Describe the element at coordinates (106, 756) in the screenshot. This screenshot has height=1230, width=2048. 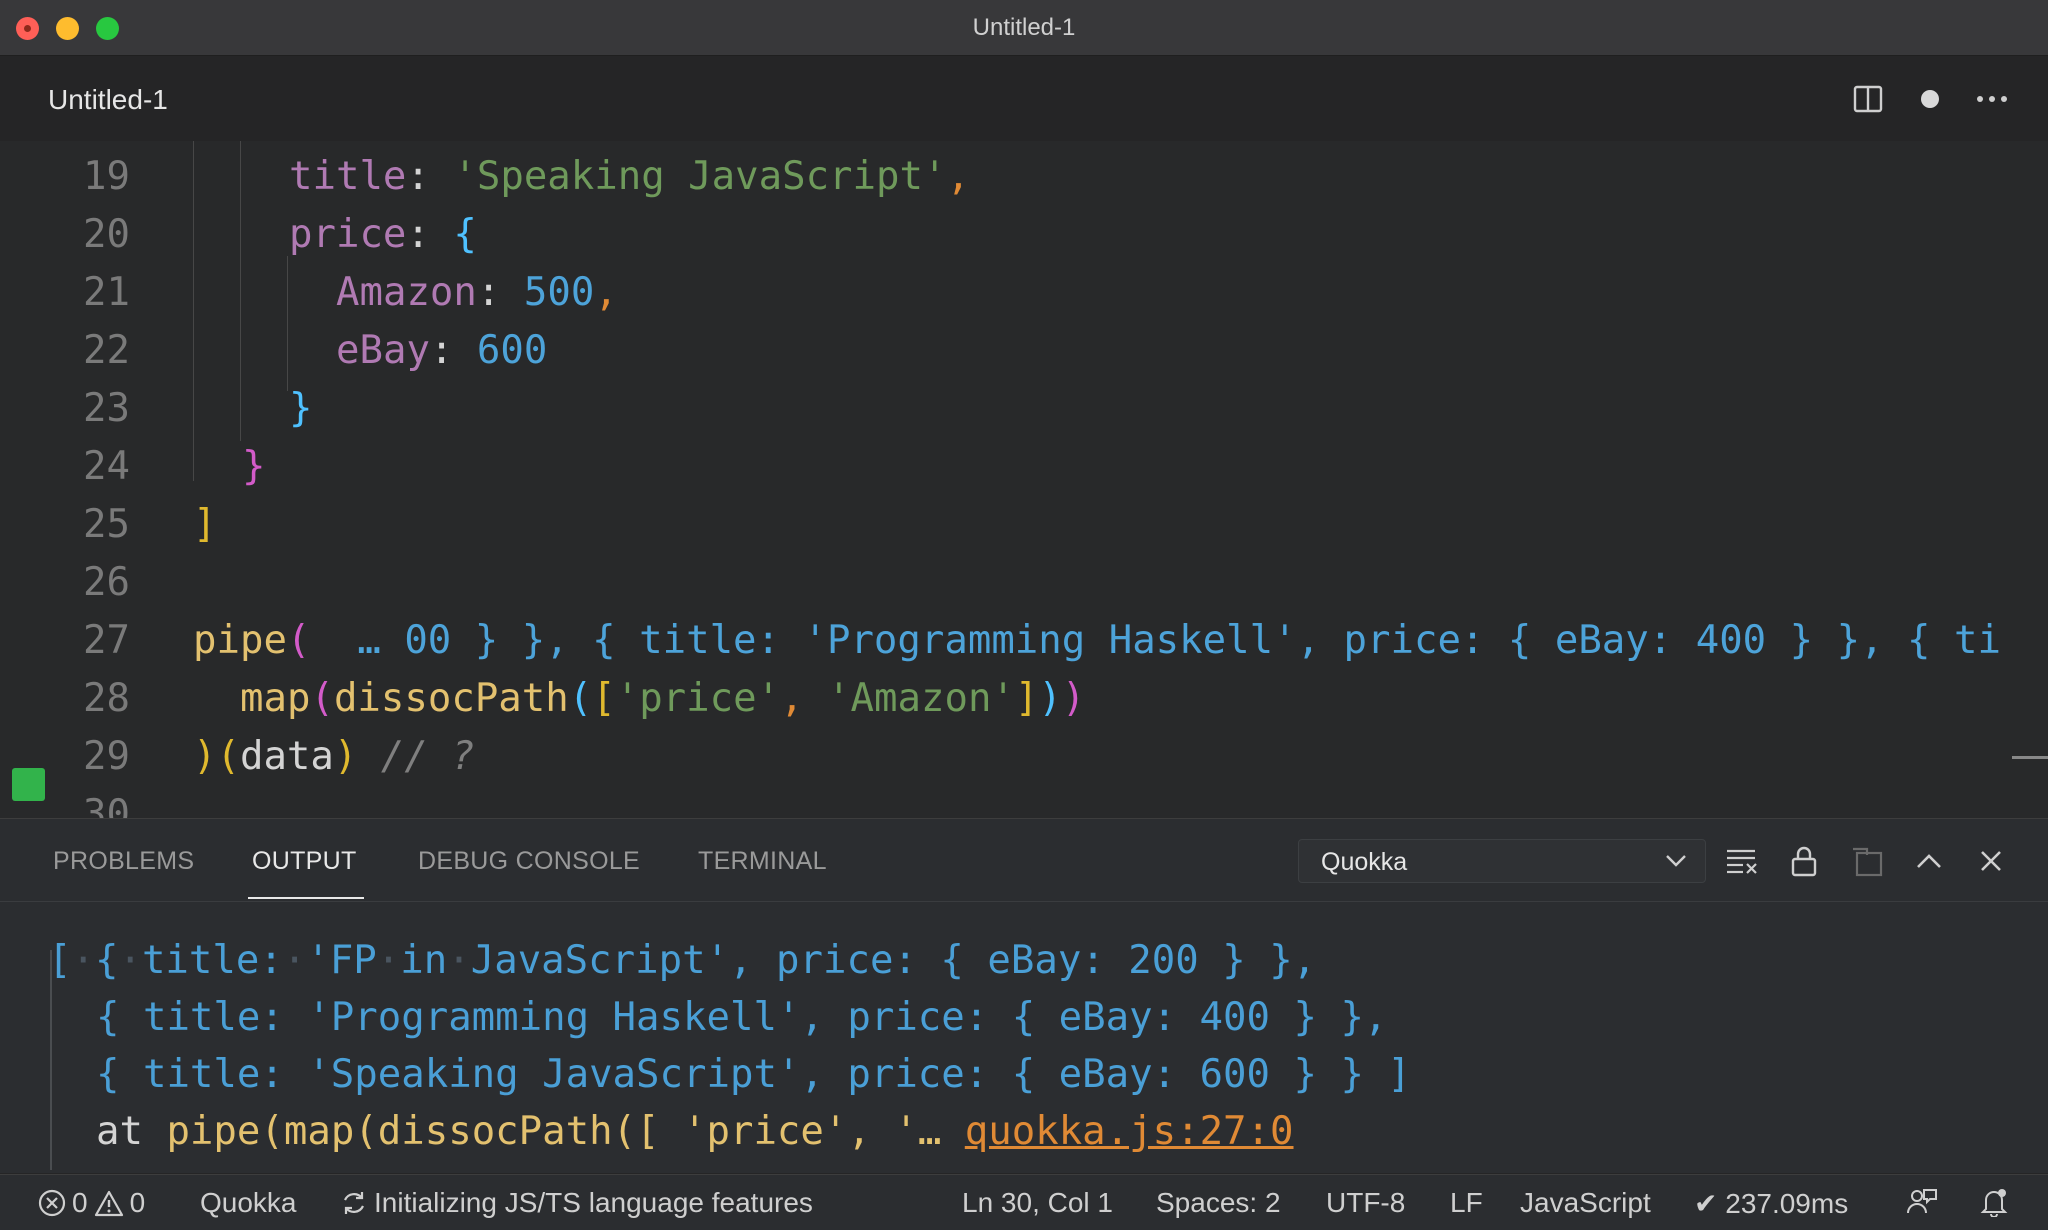
I see `line-number: 29` at that location.